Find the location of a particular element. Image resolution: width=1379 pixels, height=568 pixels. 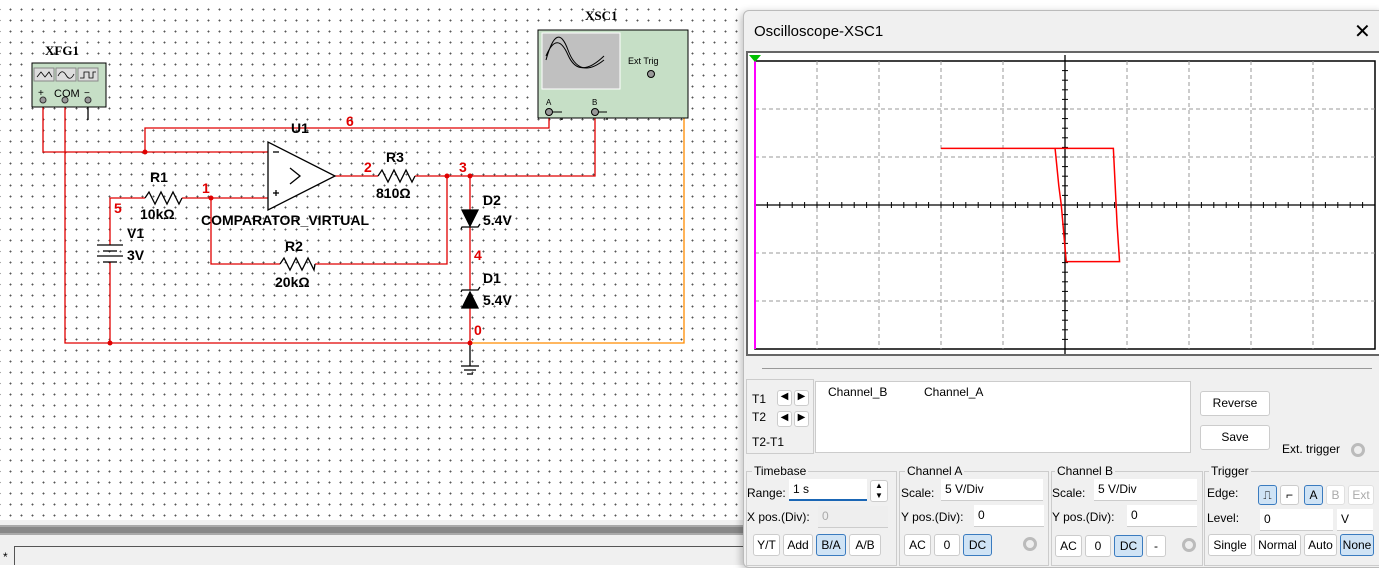

d2-label: D2 is located at coordinates (492, 200).